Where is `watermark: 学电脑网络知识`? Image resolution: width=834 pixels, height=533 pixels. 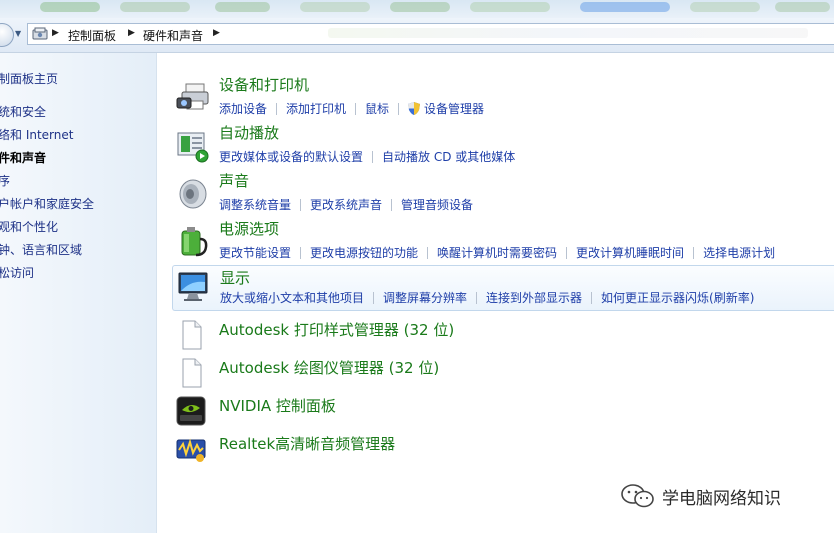
watermark: 学电脑网络知识 is located at coordinates (700, 496).